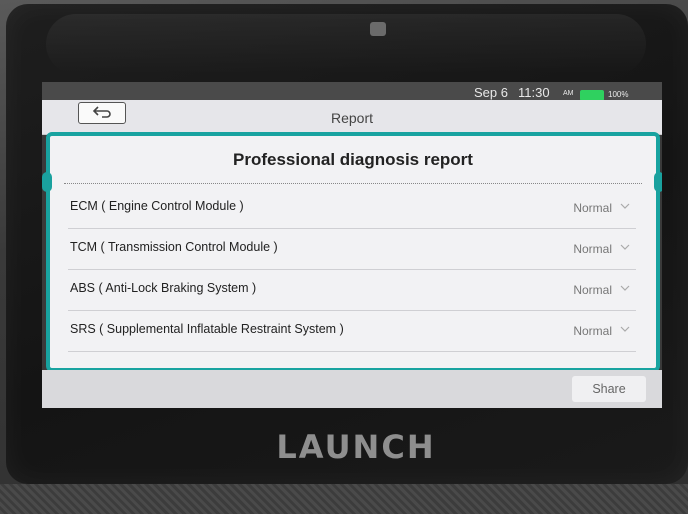  I want to click on status-time: 11:30, so click(534, 92).